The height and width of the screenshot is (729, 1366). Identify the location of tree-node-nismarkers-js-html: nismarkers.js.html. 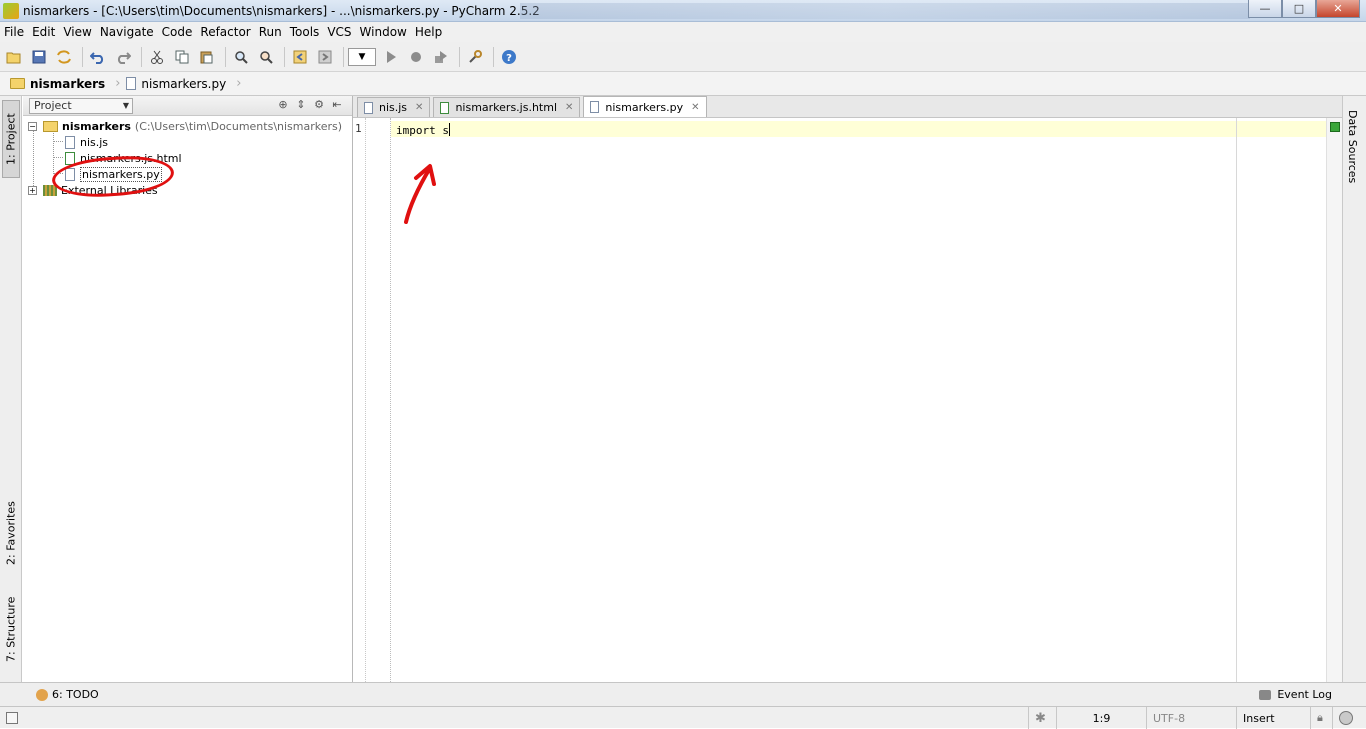
(188, 158).